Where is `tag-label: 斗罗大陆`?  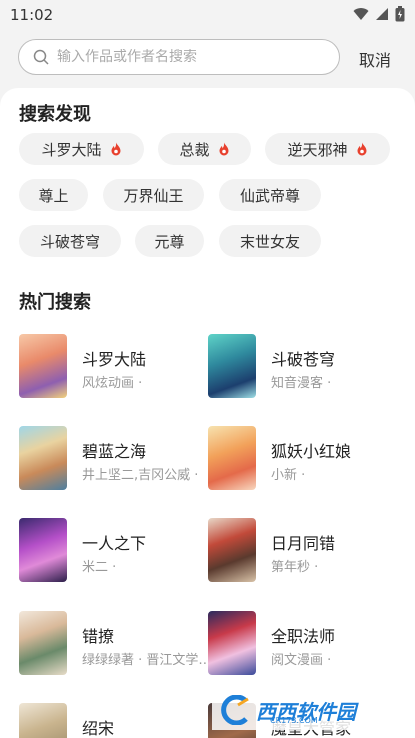 tag-label: 斗罗大陆 is located at coordinates (71, 149).